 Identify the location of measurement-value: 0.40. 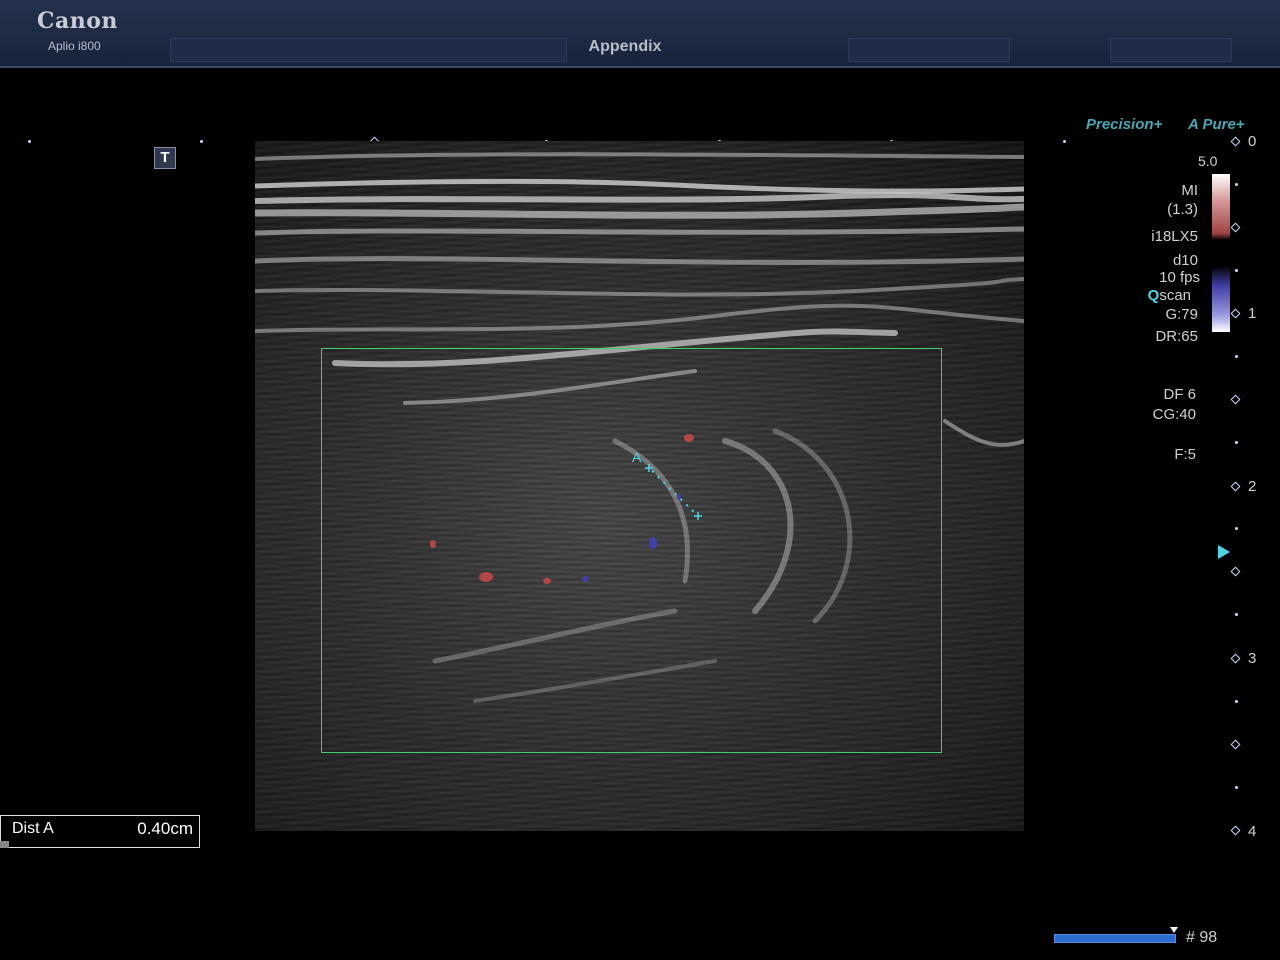
(154, 828).